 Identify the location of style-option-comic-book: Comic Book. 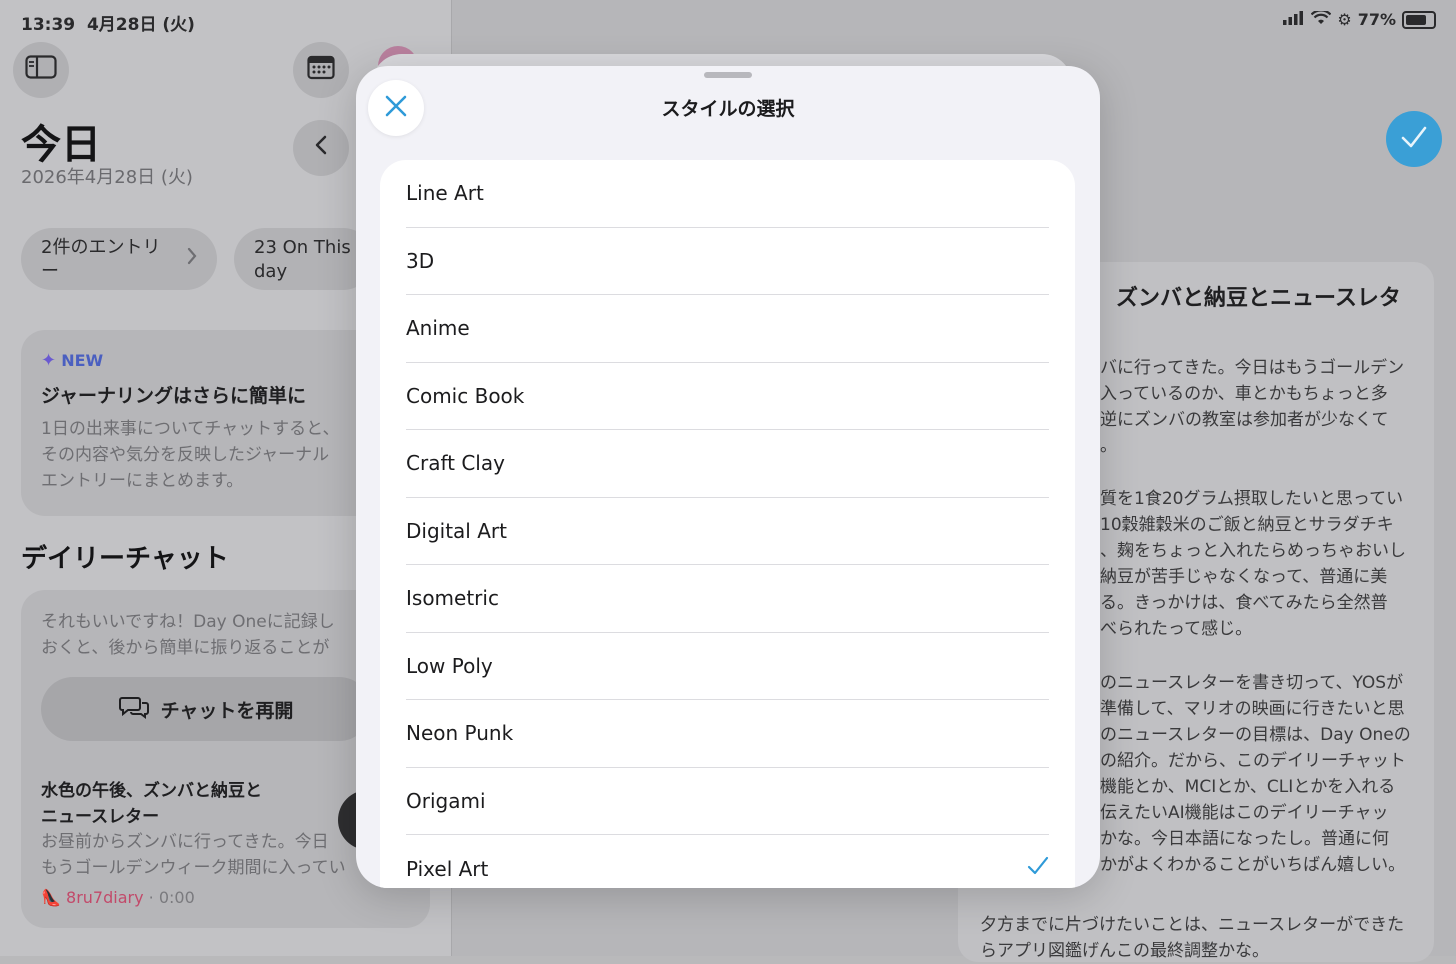
(727, 396).